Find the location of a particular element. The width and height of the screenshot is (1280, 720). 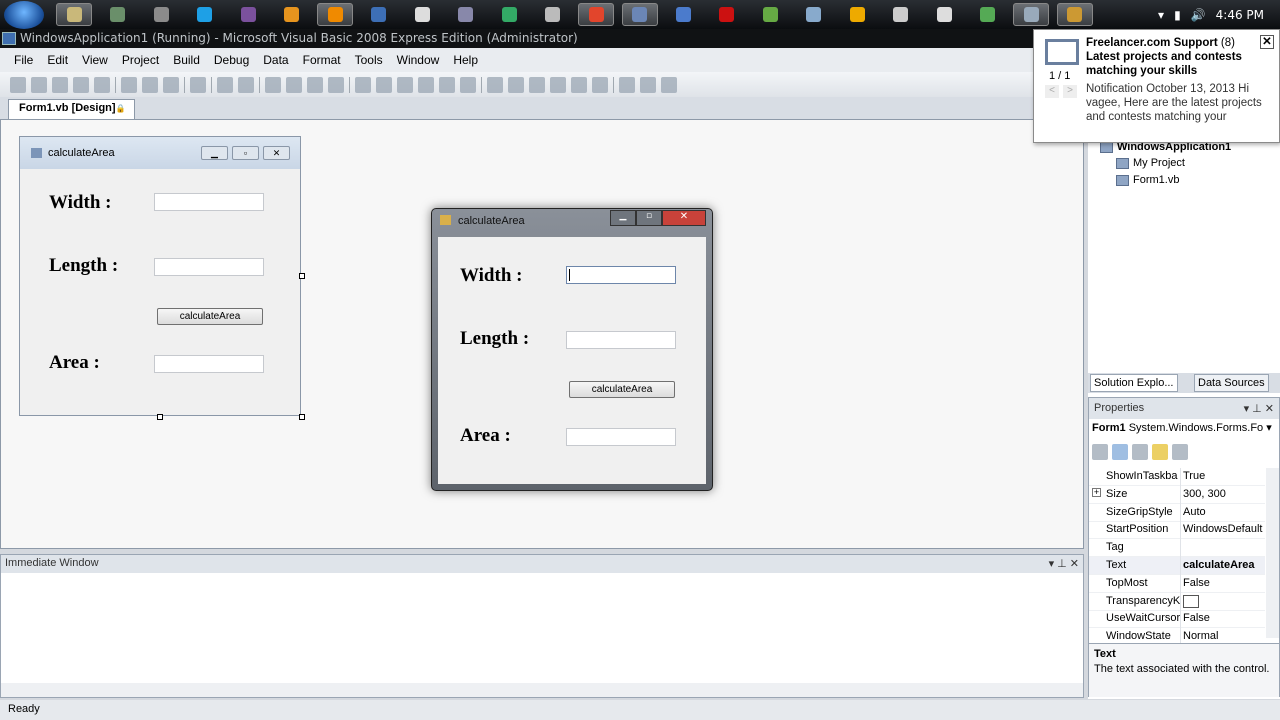

property-row: ShowInTaskba True is located at coordinates (1177, 477).